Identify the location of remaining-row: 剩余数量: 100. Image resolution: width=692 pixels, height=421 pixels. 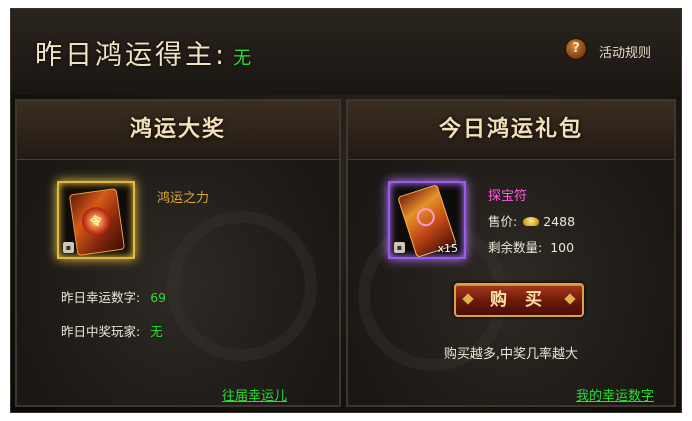
(531, 246).